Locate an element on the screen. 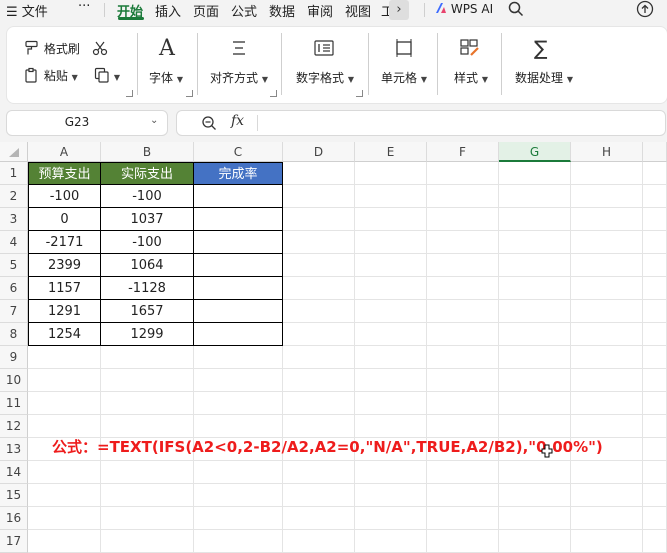  row-header-8: 8 is located at coordinates (14, 334).